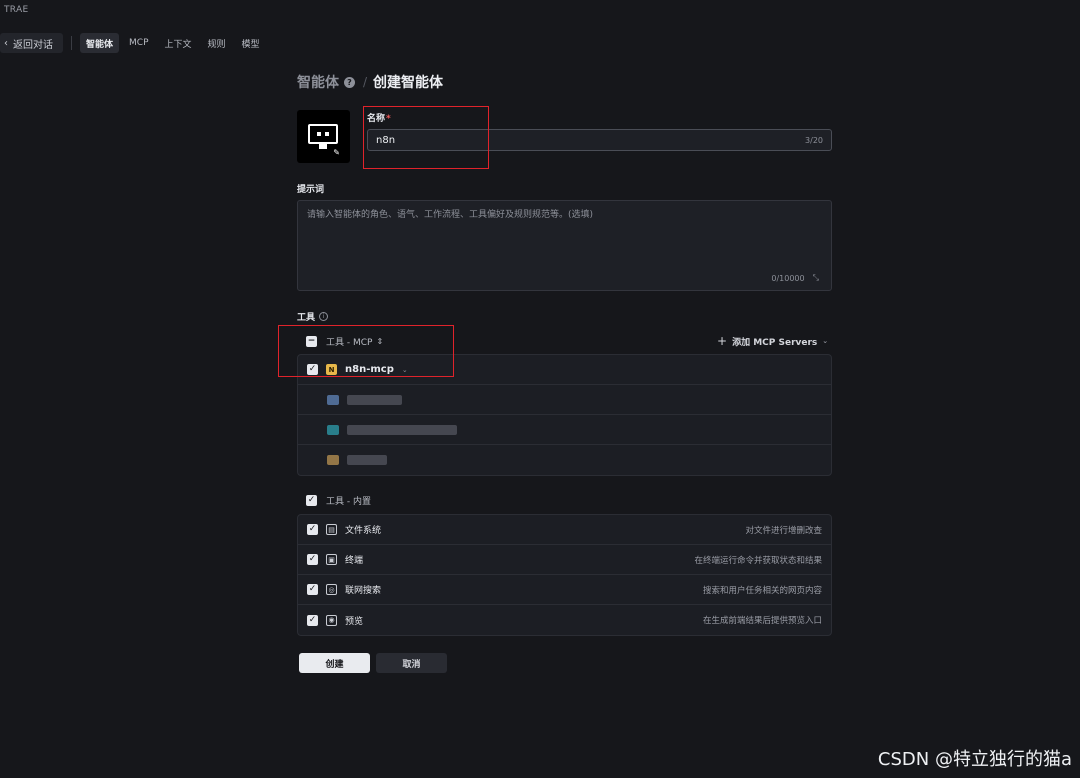 This screenshot has height=778, width=1080. Describe the element at coordinates (825, 341) in the screenshot. I see `chevron-down-icon: ⌄` at that location.